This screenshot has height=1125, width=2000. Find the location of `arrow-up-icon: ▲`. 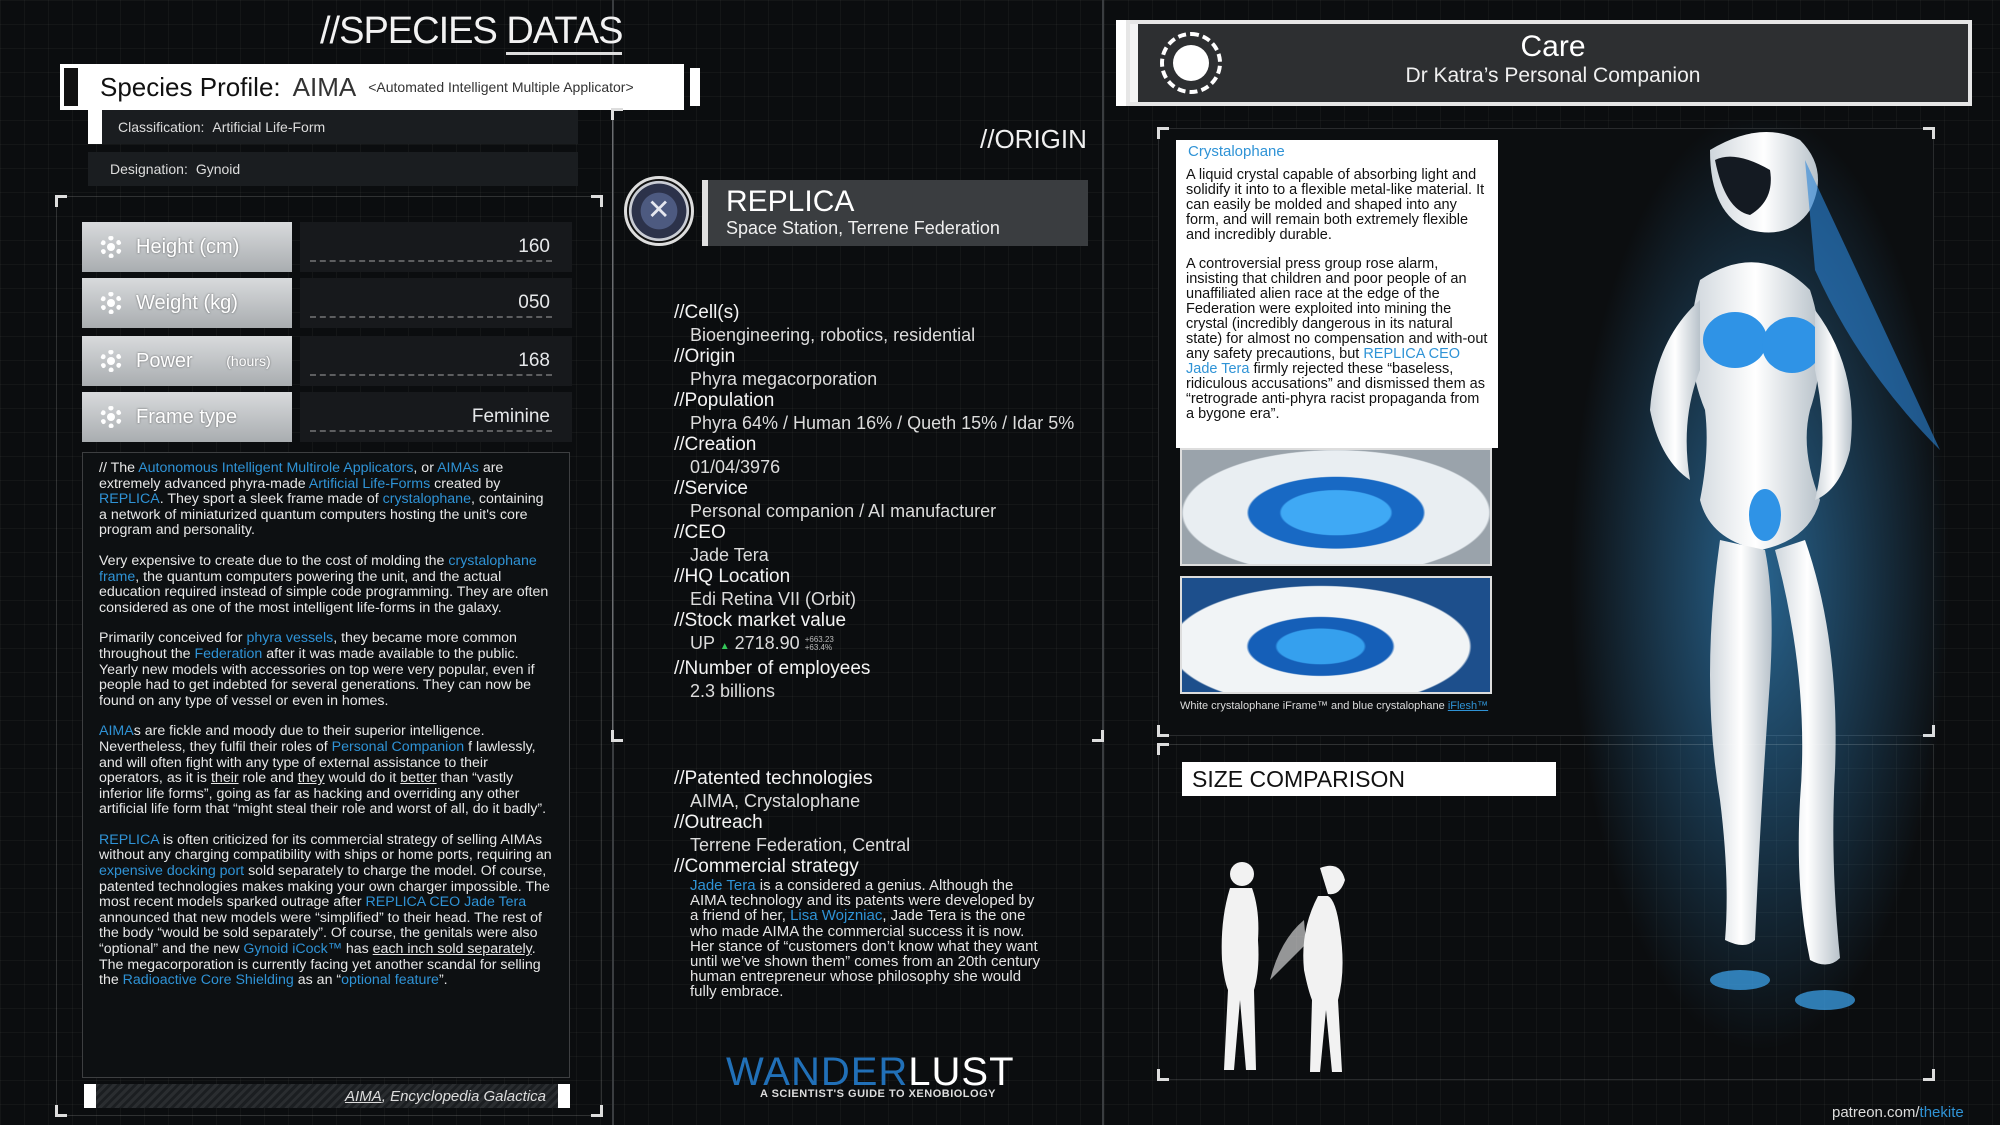

arrow-up-icon: ▲ is located at coordinates (724, 646).